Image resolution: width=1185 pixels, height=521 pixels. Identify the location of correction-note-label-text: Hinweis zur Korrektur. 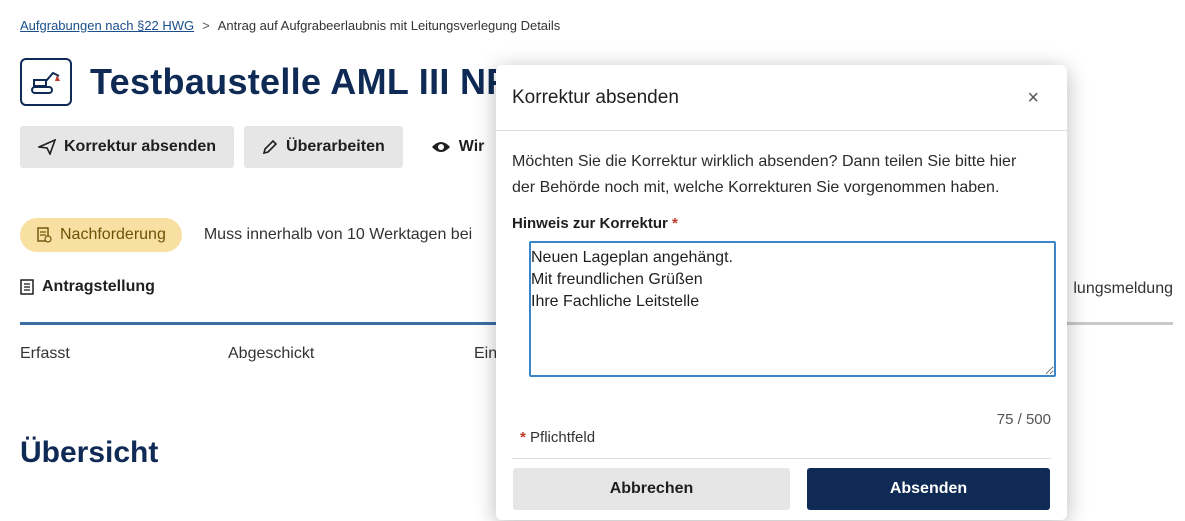
(590, 223).